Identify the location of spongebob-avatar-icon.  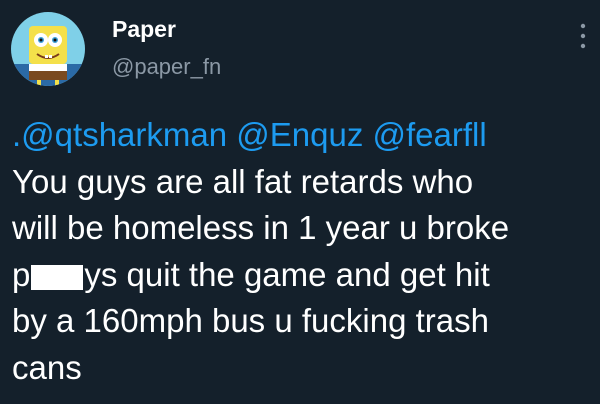
(48, 49).